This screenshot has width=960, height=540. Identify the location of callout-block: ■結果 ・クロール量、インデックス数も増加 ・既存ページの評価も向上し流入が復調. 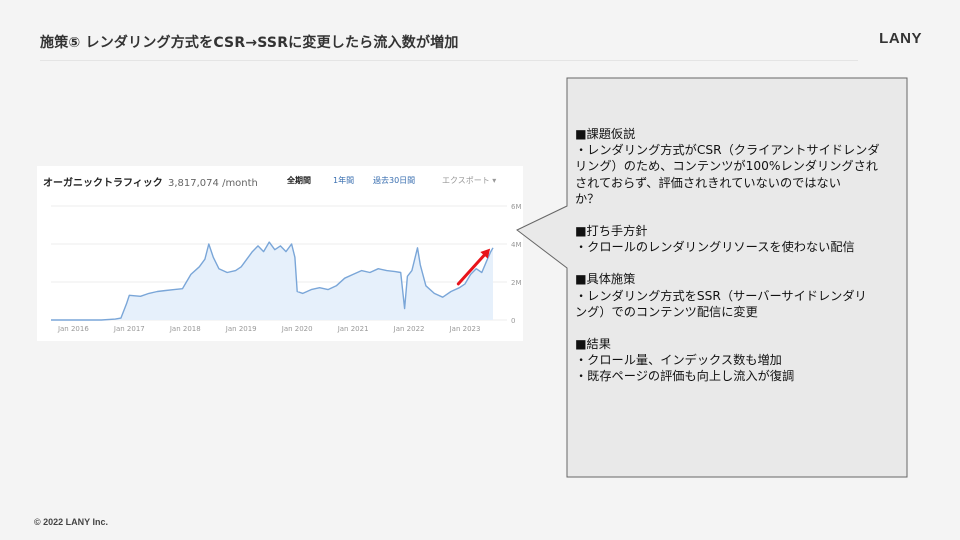
(740, 360).